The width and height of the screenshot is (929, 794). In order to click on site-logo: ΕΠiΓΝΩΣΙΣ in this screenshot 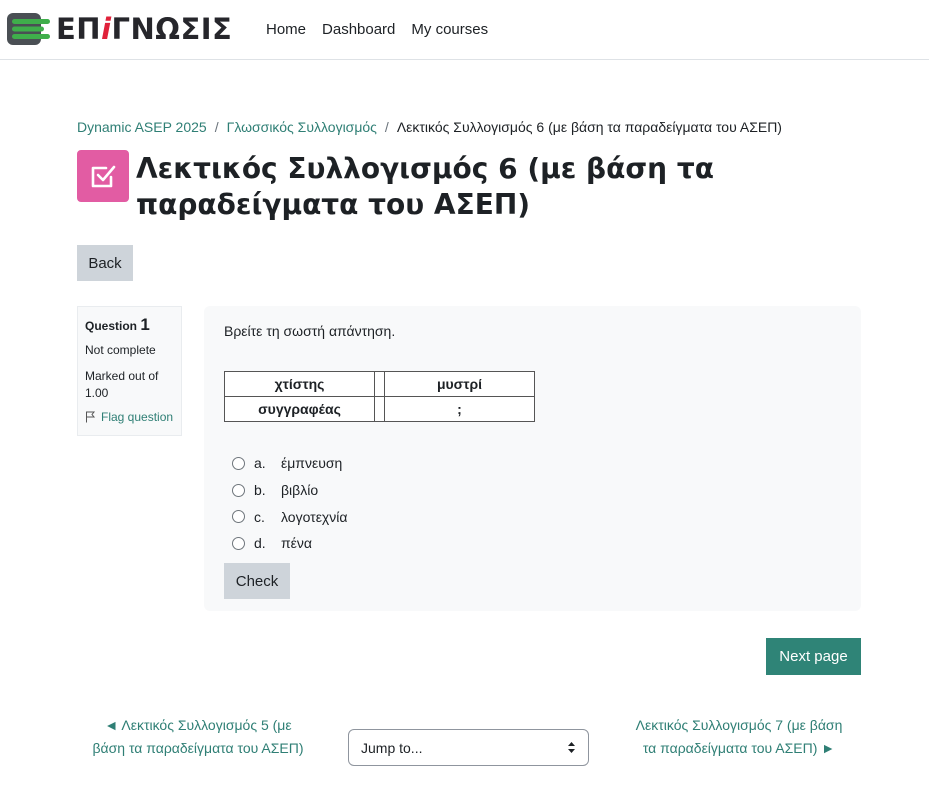, I will do `click(119, 30)`.